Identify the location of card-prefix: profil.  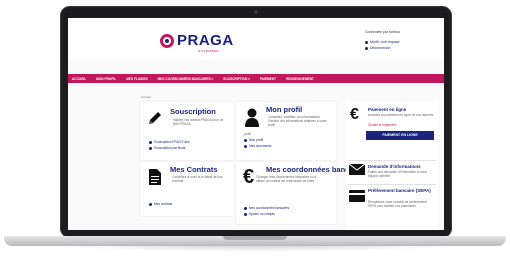
(247, 134).